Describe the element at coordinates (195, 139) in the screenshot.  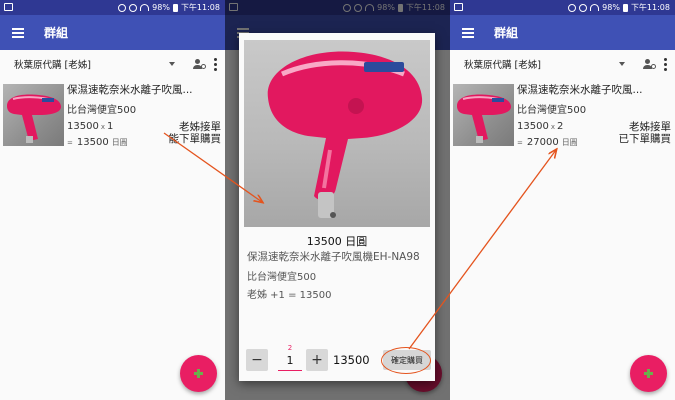
I see `status-state: 能下單購買` at that location.